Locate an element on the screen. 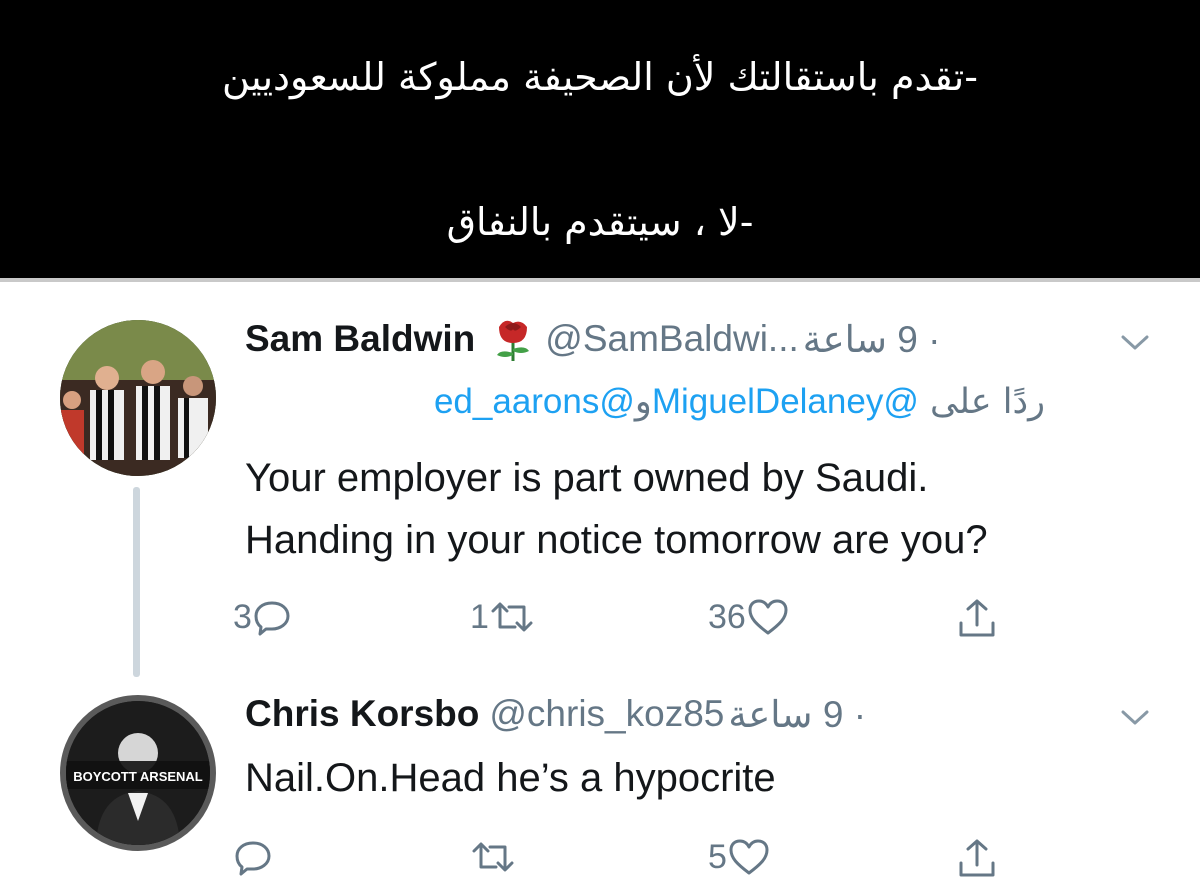 The width and height of the screenshot is (1200, 885). tweet-text-line: Handing in your notice tomorrow are you? is located at coordinates (616, 540).